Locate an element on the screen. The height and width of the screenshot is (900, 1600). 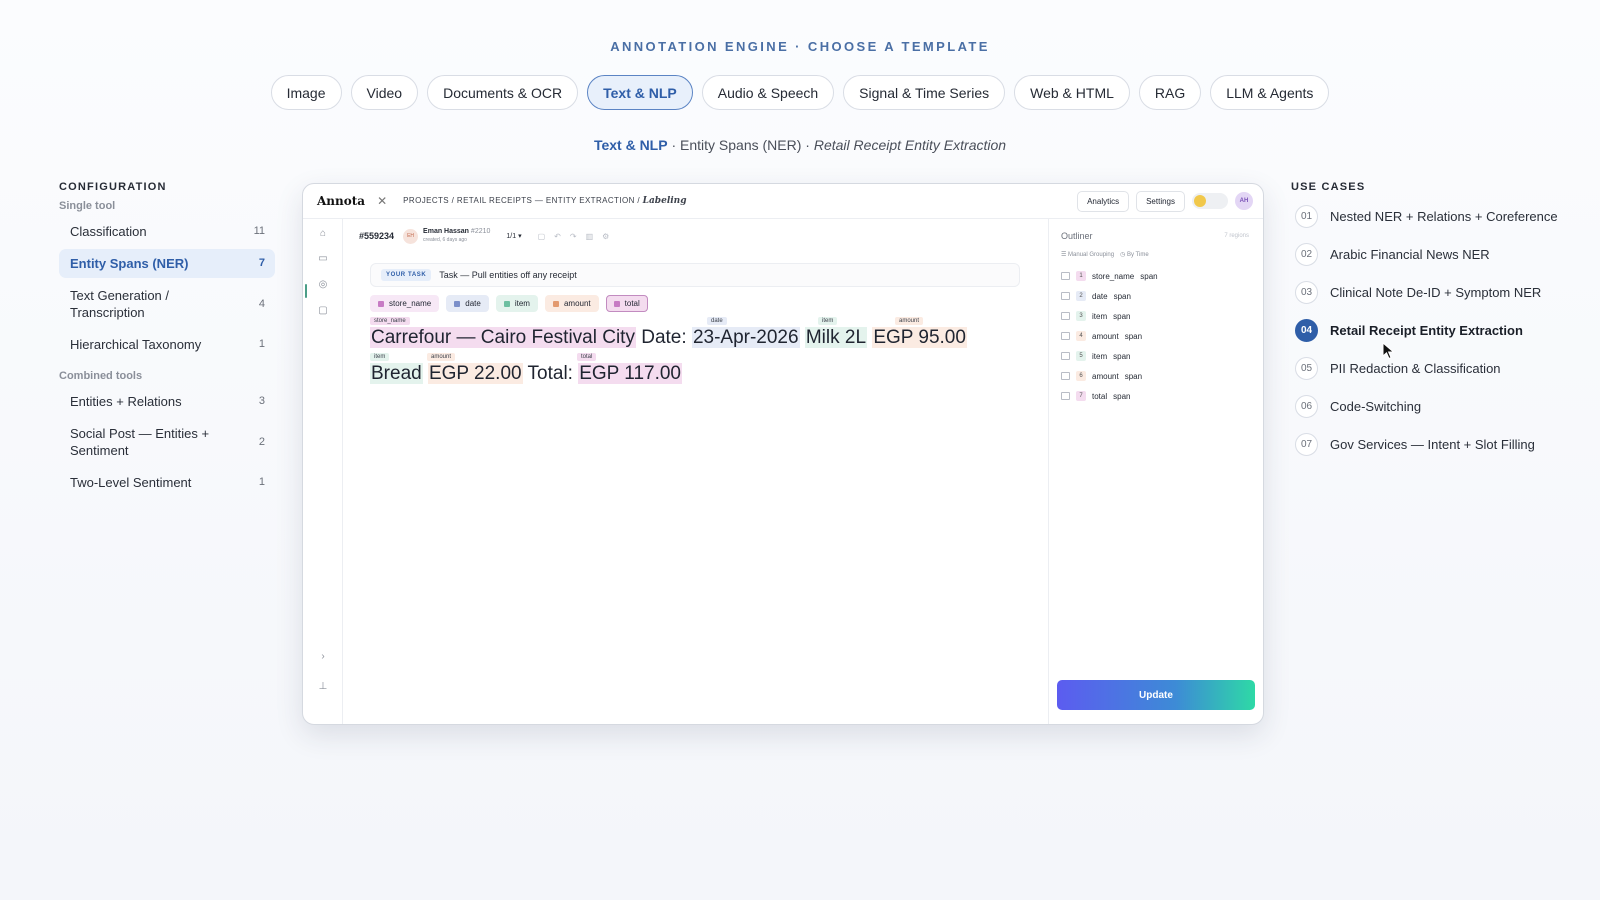
region-label: total is located at coordinates (1100, 396).